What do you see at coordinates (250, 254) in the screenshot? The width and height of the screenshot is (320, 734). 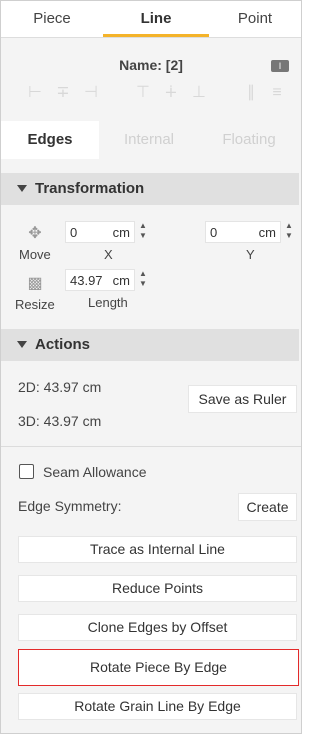 I see `y-label: Y` at bounding box center [250, 254].